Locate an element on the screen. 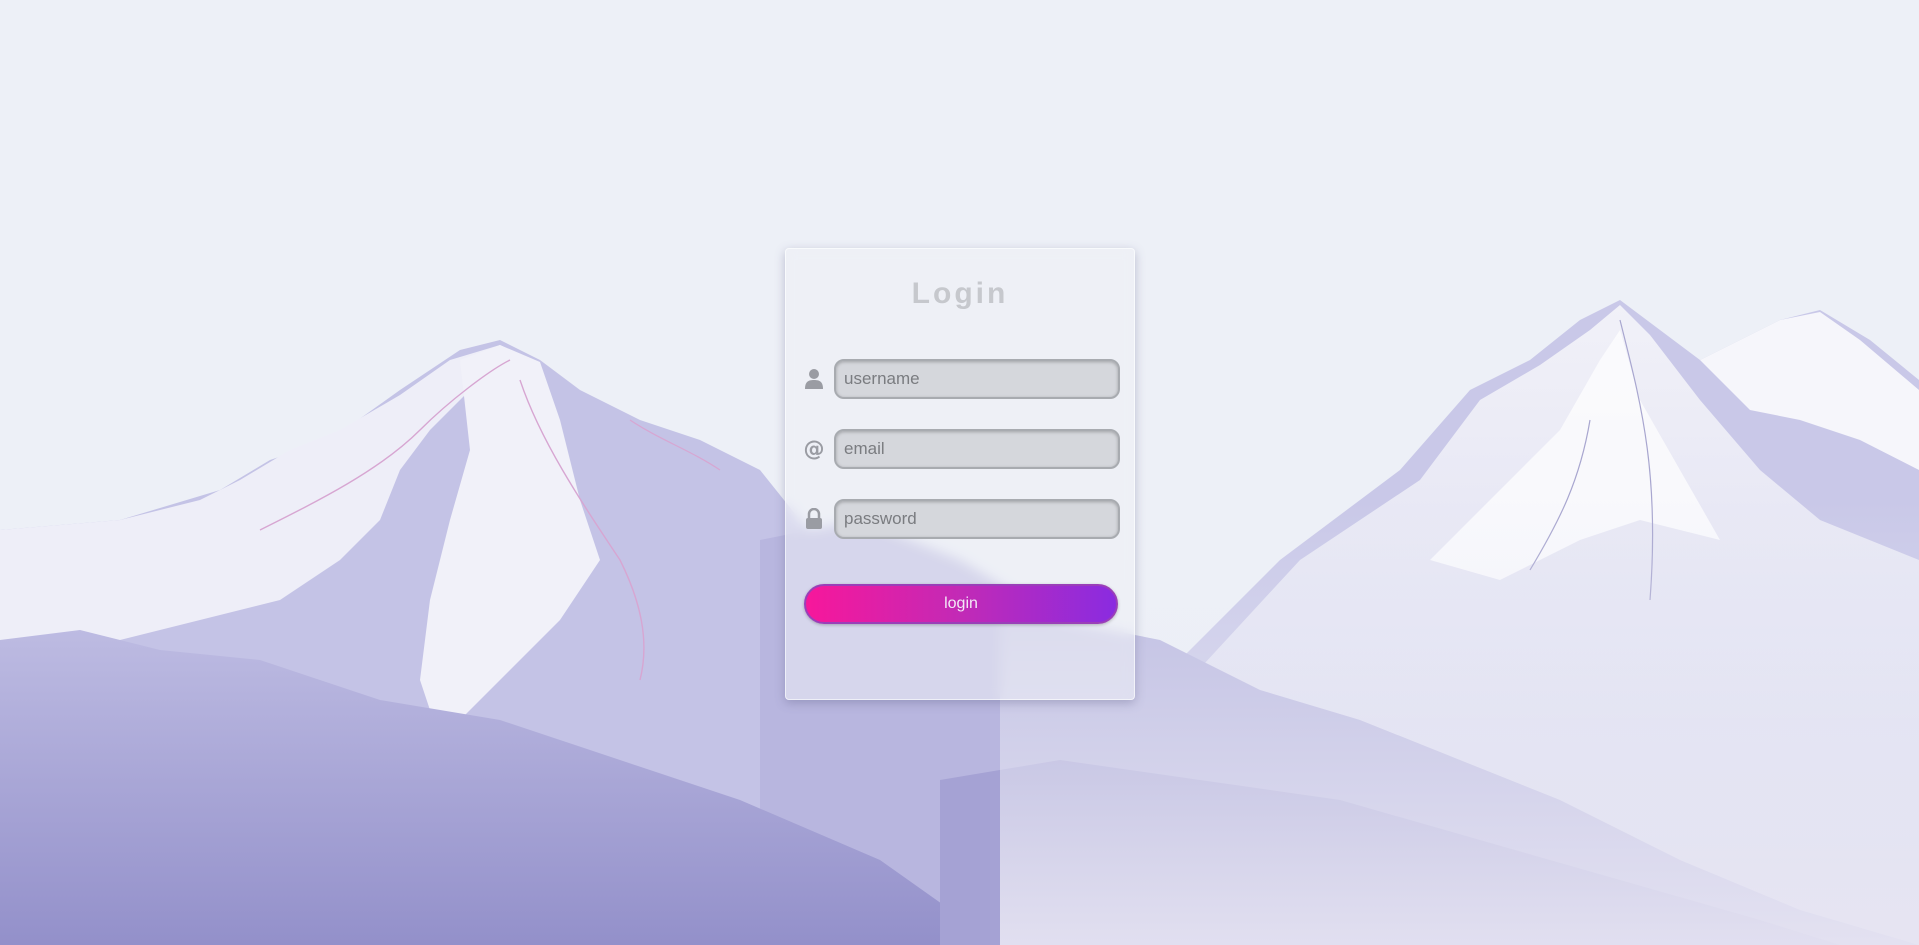 The image size is (1919, 945). email-row: @ is located at coordinates (962, 449).